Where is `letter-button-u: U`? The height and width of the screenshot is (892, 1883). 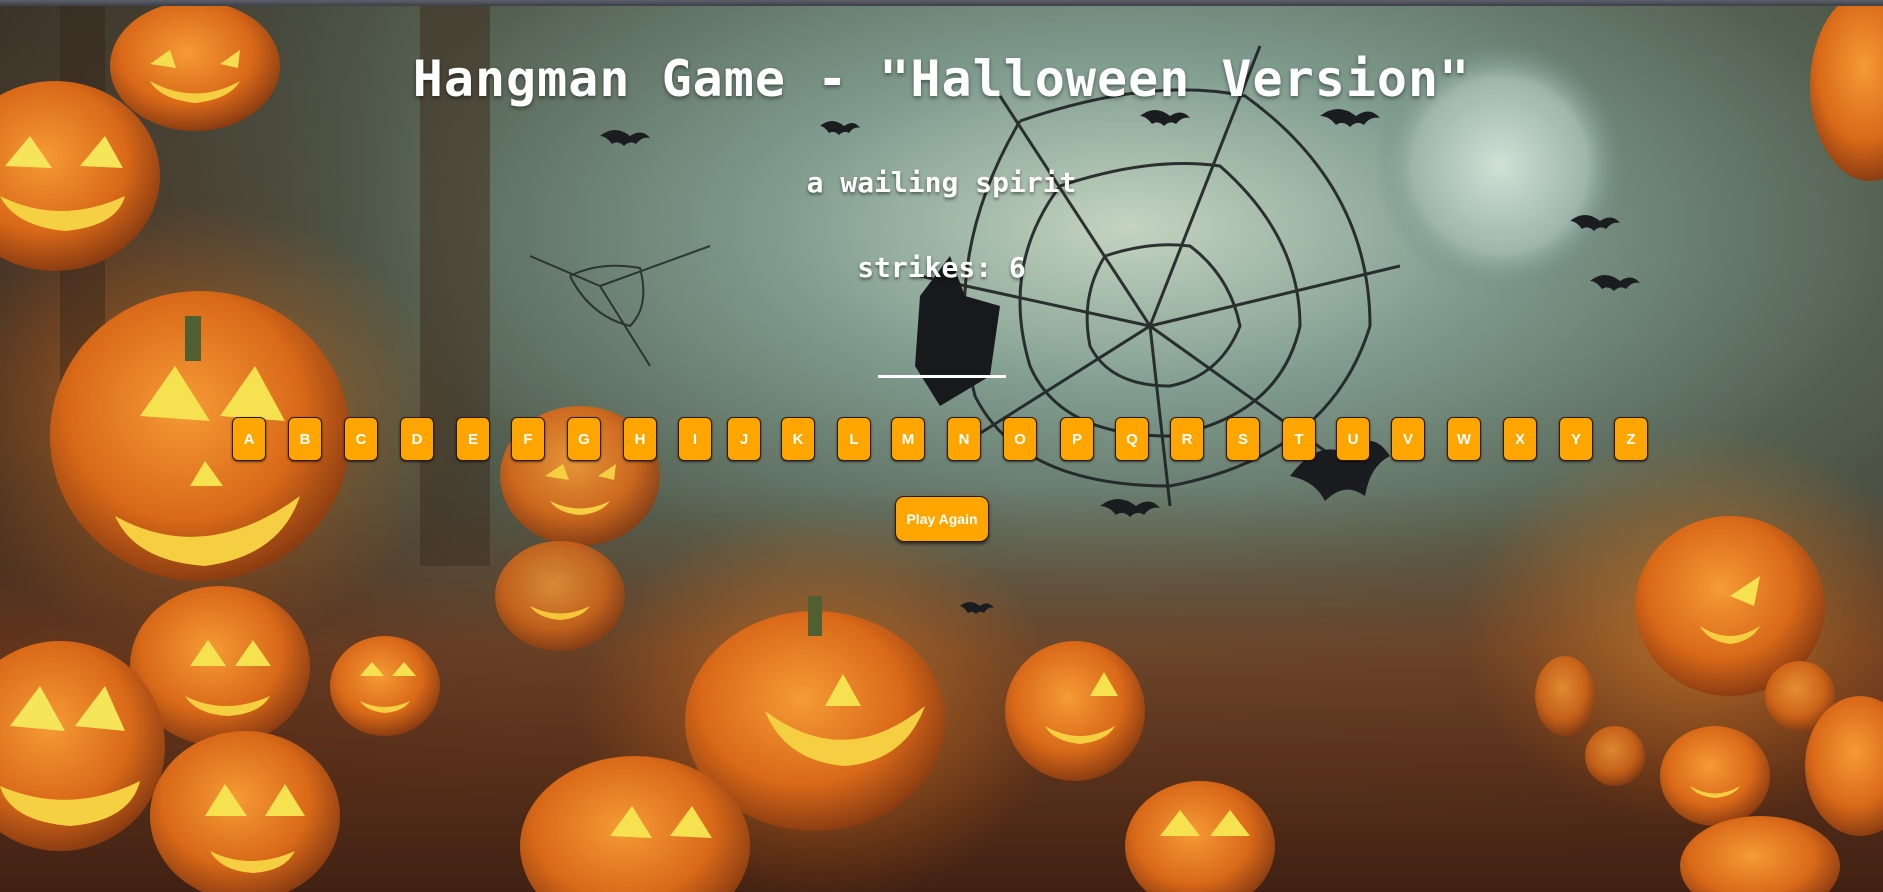 letter-button-u: U is located at coordinates (1353, 439).